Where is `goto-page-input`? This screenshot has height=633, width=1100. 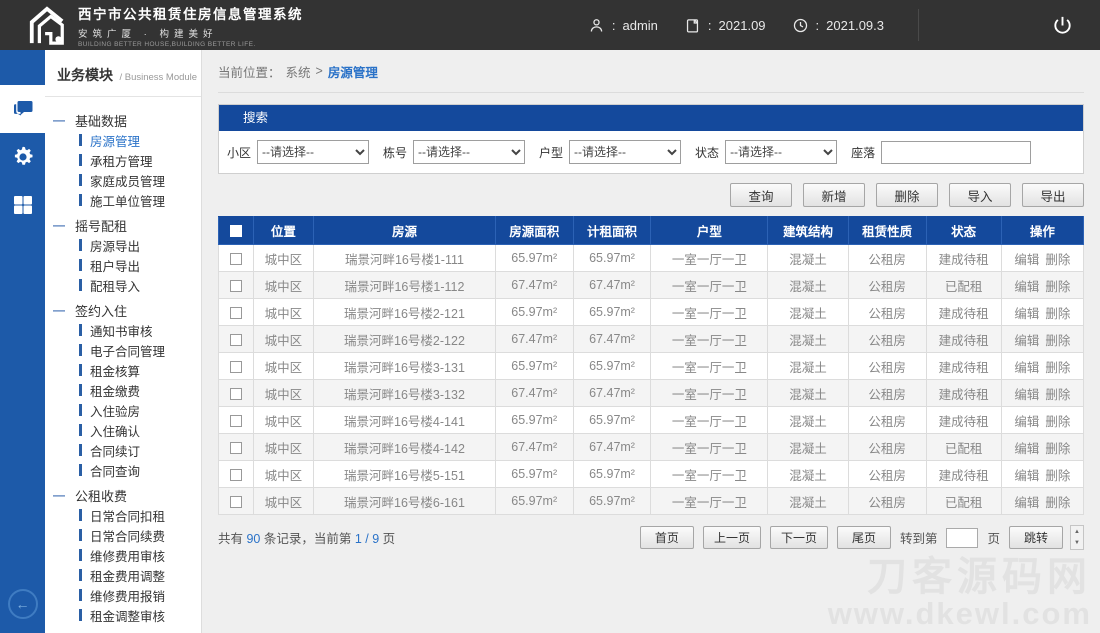 goto-page-input is located at coordinates (962, 537).